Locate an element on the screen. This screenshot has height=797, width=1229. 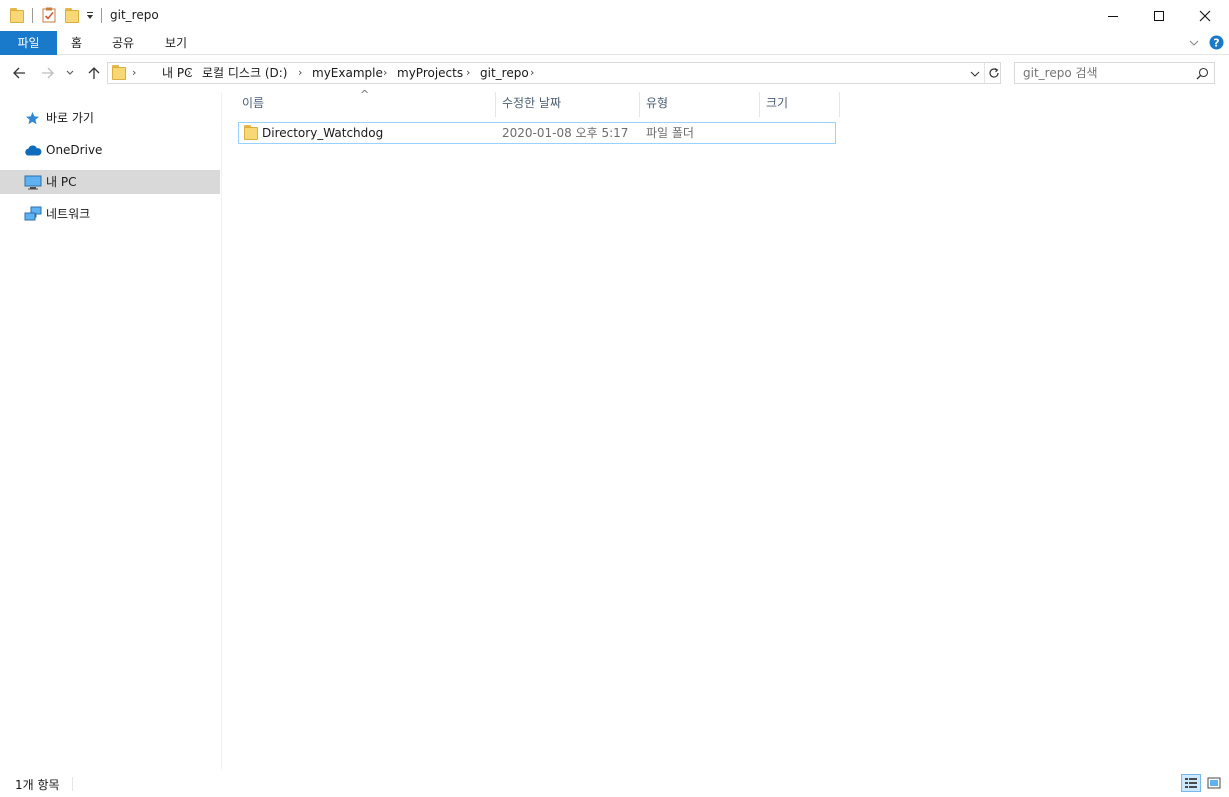
breadcrumb-myexample: myExample is located at coordinates (347, 73).